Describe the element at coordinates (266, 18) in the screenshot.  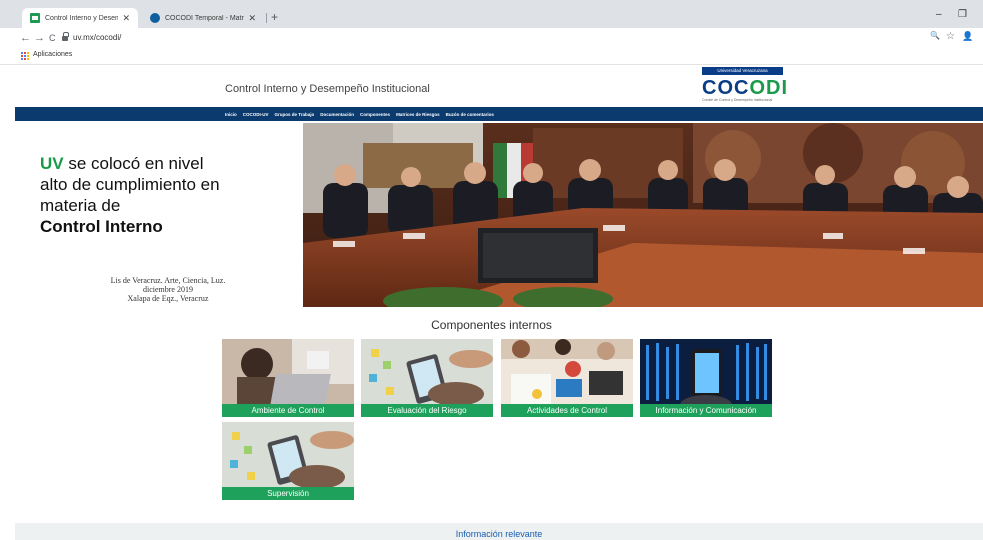
I see `tab-separator` at that location.